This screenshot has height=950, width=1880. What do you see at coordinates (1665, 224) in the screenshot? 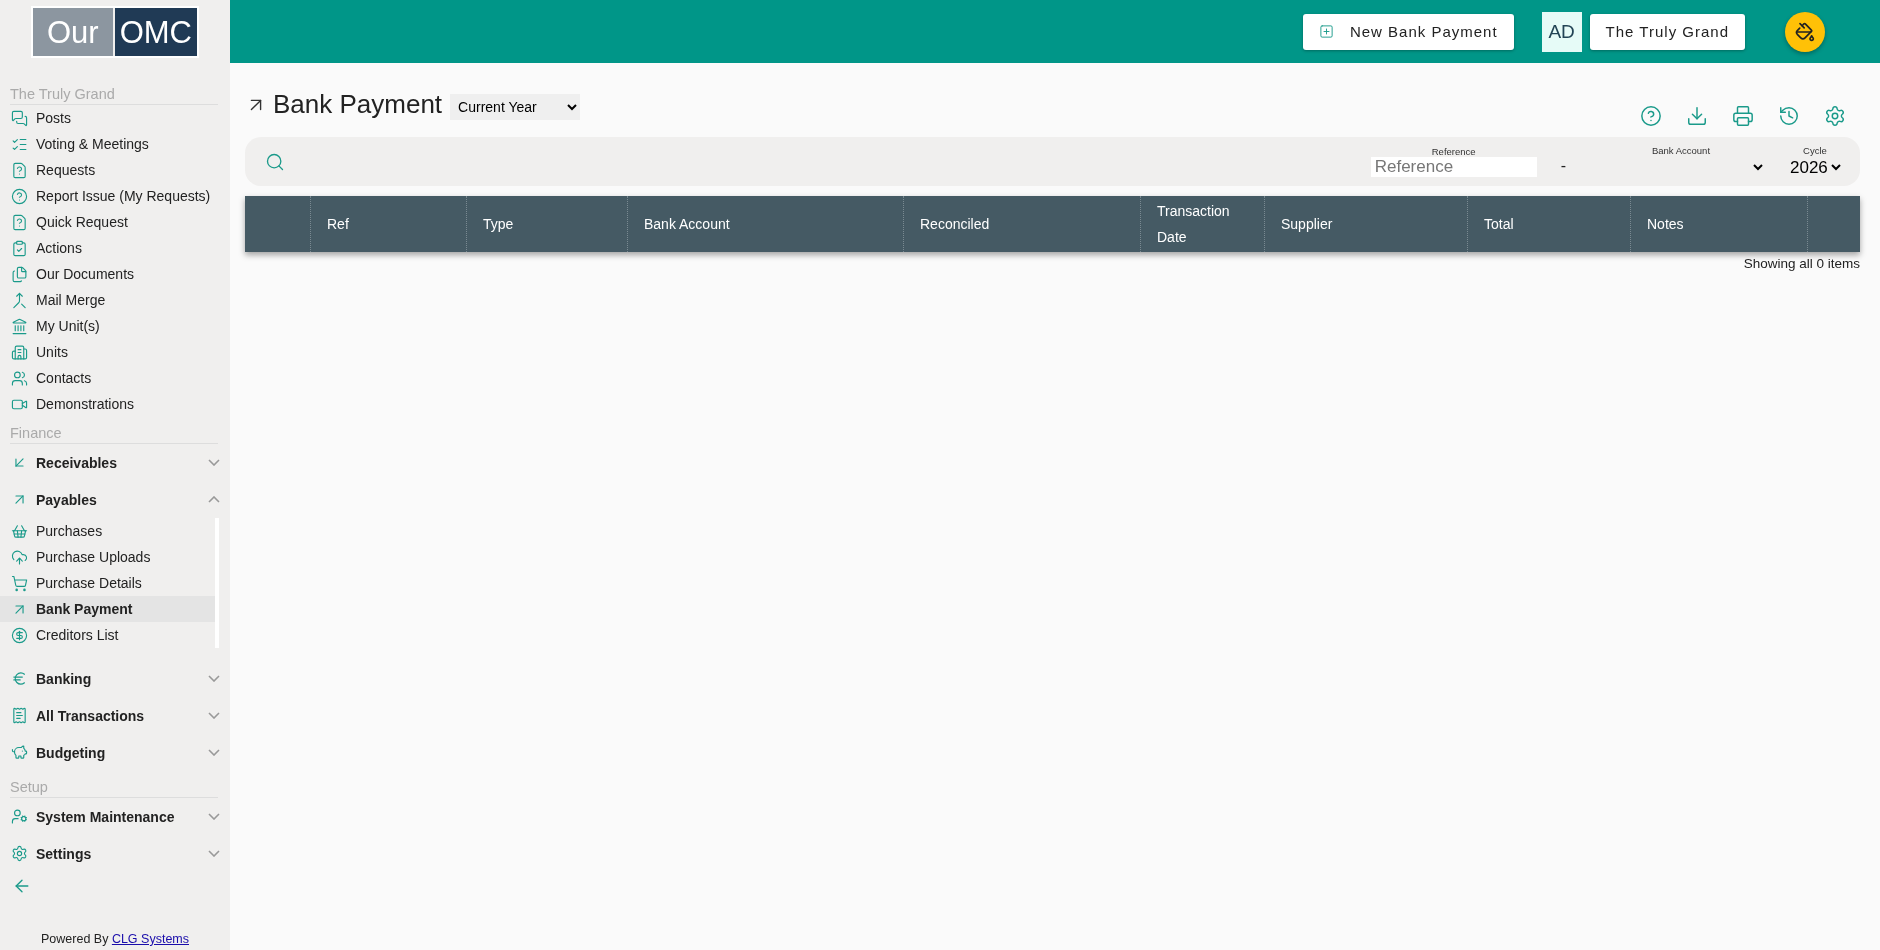
I see `column-header: Notes` at bounding box center [1665, 224].